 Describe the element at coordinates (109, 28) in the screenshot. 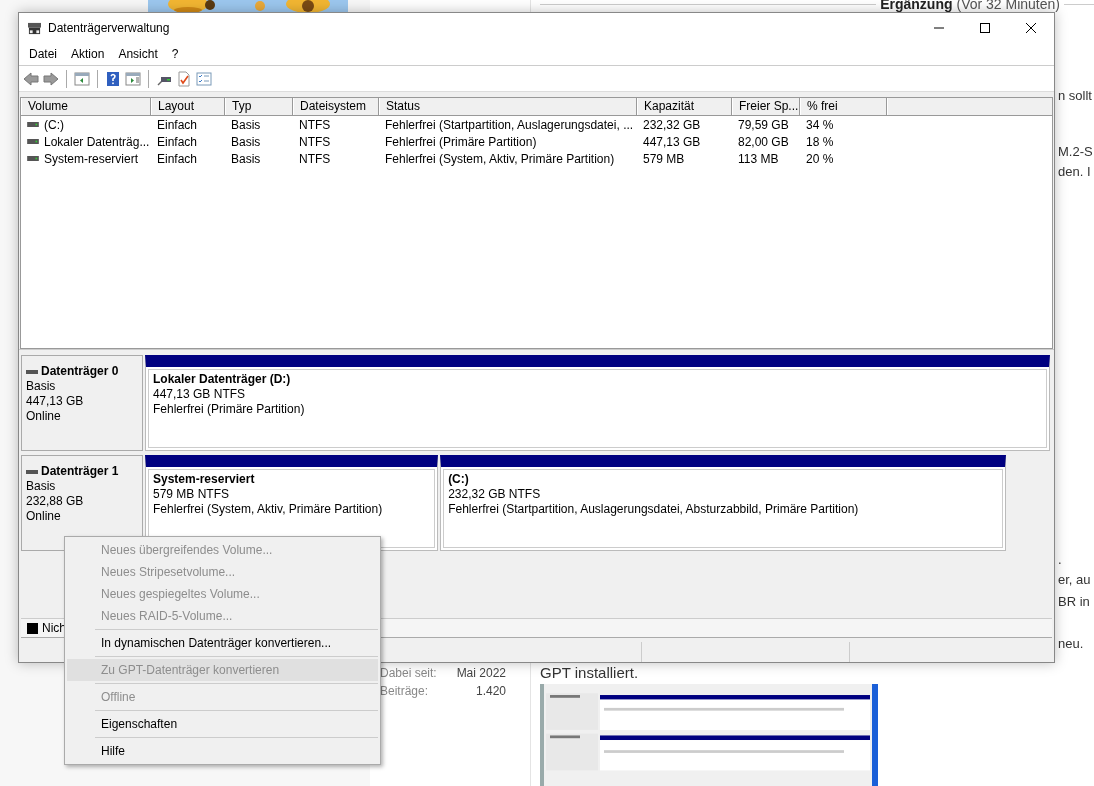

I see `window-title: Datenträgerverwaltung` at that location.